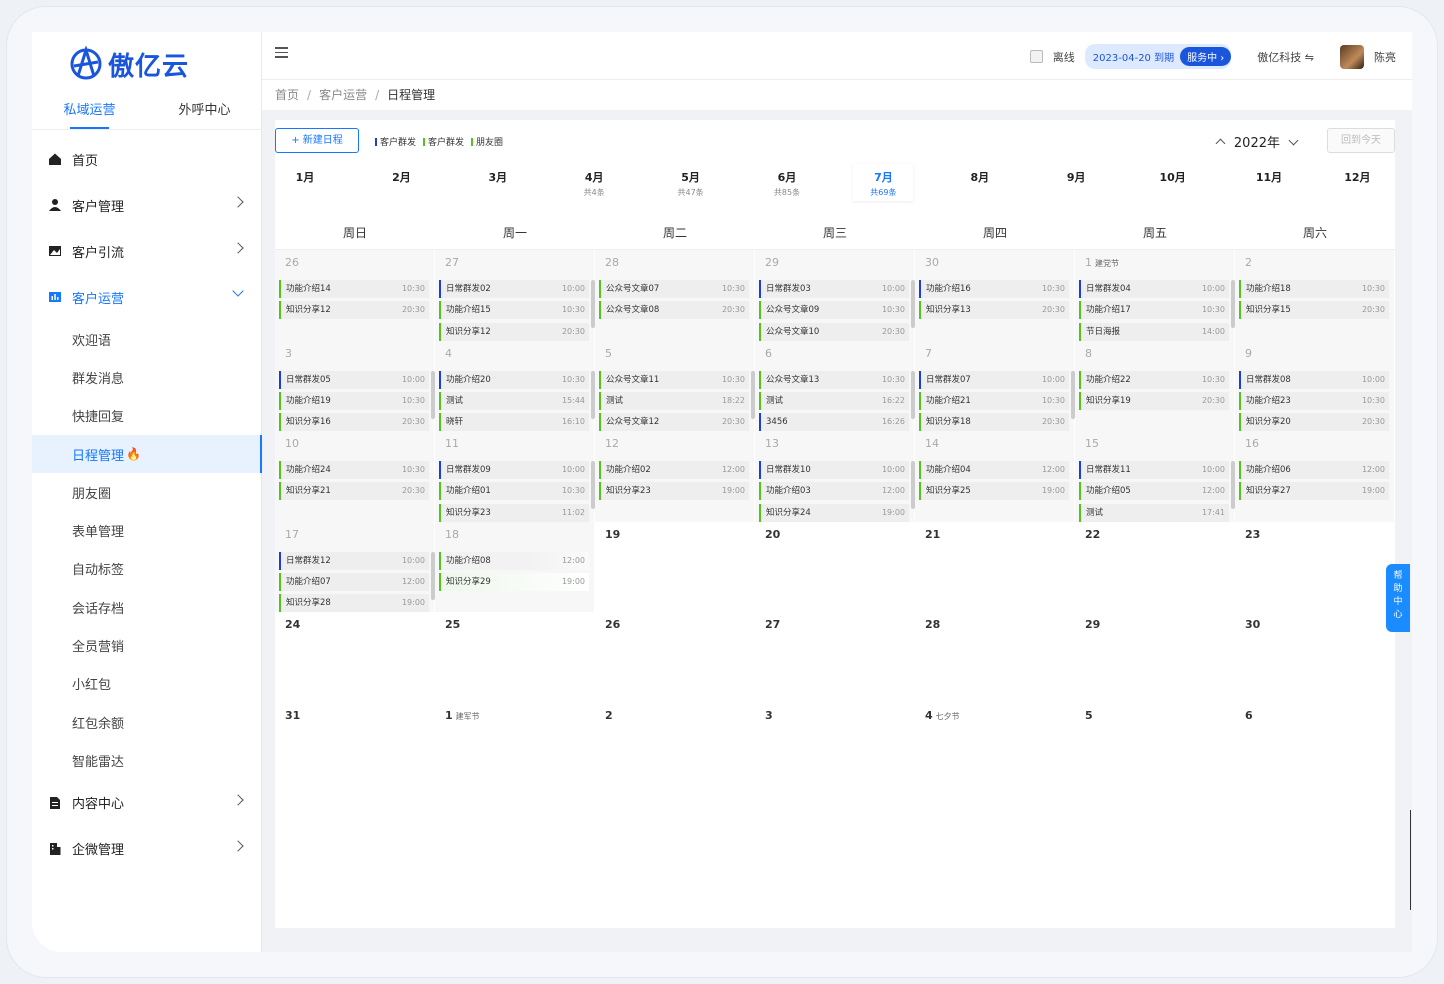  Describe the element at coordinates (1154, 331) in the screenshot. I see `schedule-event: 节日海报 14:00` at that location.